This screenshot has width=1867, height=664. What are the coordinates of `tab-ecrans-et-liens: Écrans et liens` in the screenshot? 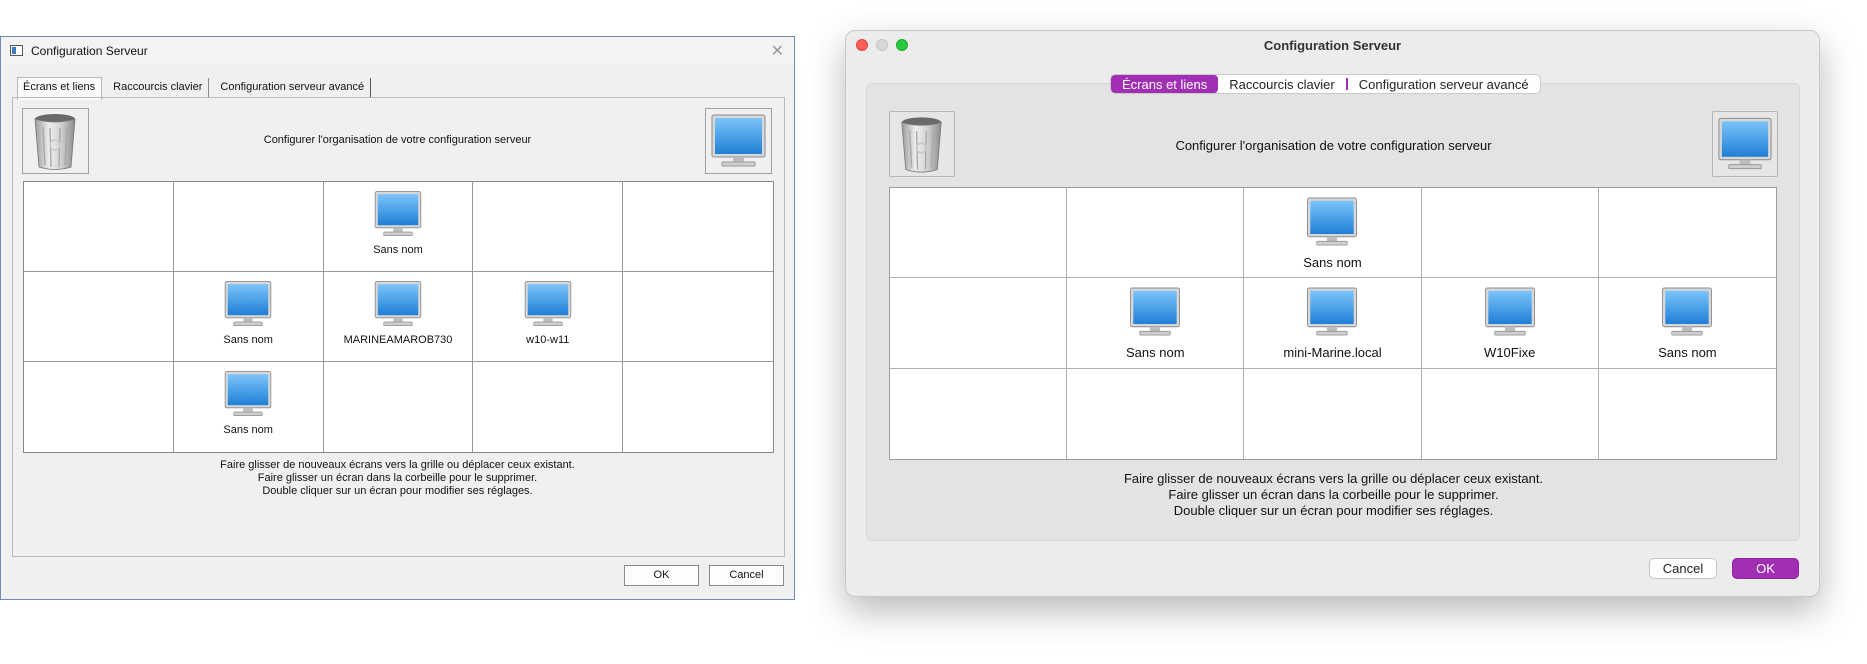 It's located at (1165, 84).